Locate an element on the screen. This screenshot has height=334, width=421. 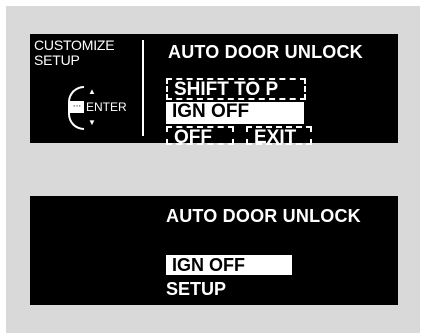
customize-label: CUSTOMIZE is located at coordinates (74, 45).